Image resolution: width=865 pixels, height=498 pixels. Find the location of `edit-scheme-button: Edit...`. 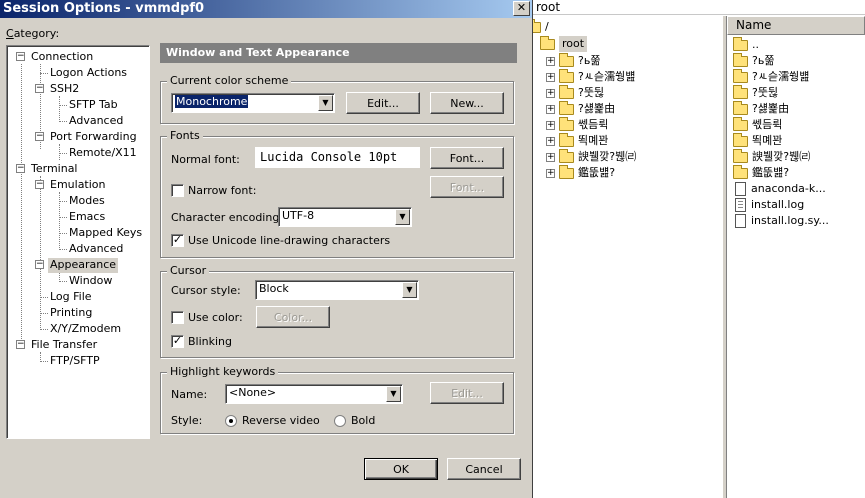

edit-scheme-button: Edit... is located at coordinates (383, 103).